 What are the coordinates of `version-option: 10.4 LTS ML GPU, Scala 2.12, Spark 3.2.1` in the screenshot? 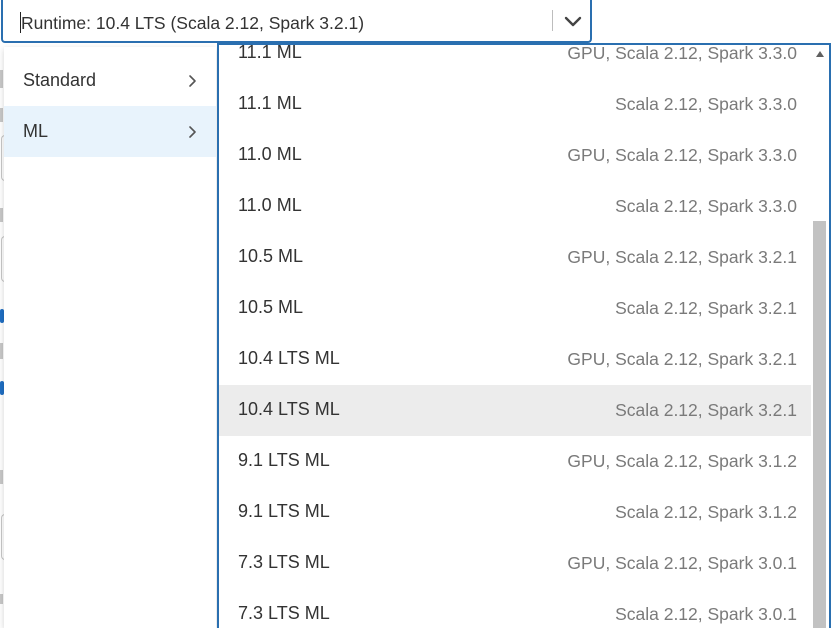 It's located at (515, 359).